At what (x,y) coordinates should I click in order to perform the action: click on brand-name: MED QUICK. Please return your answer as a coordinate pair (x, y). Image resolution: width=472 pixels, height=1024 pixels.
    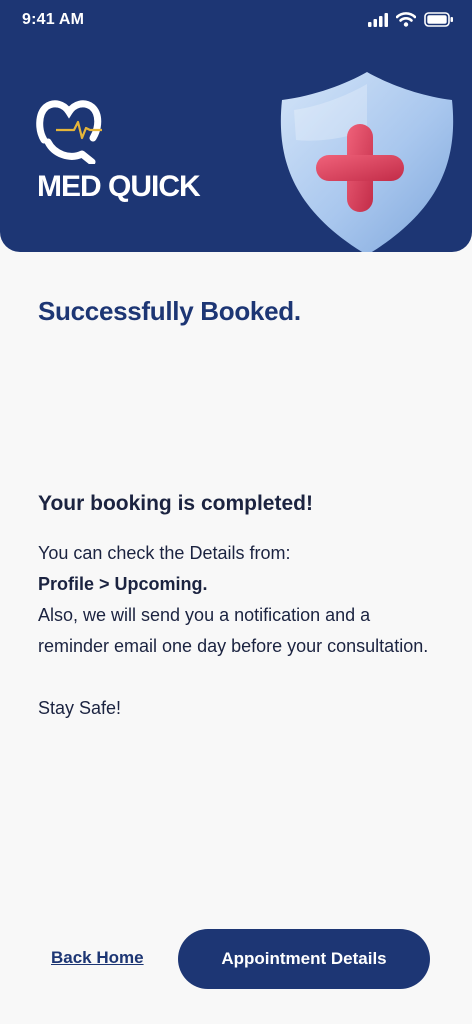
    Looking at the image, I should click on (119, 186).